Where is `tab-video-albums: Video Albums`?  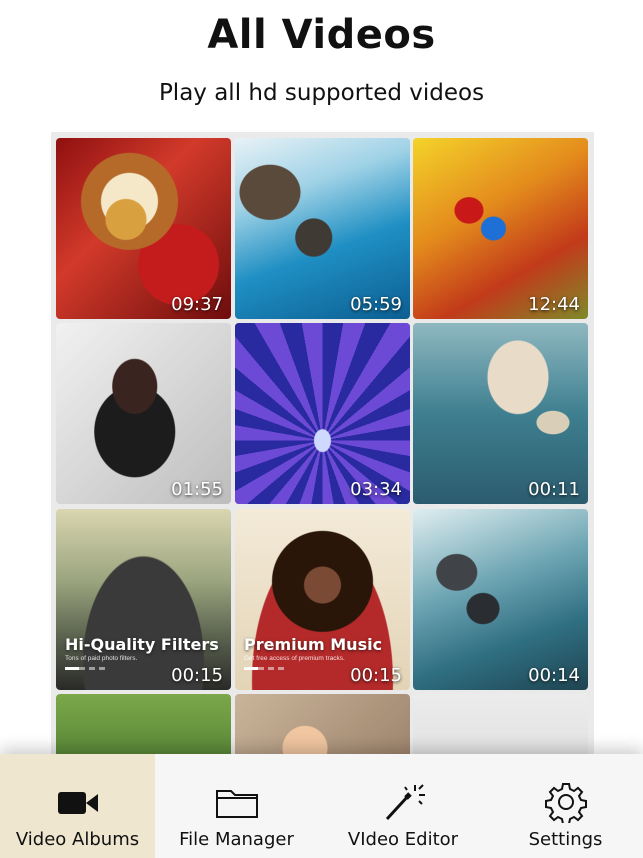 tab-video-albums: Video Albums is located at coordinates (77, 806).